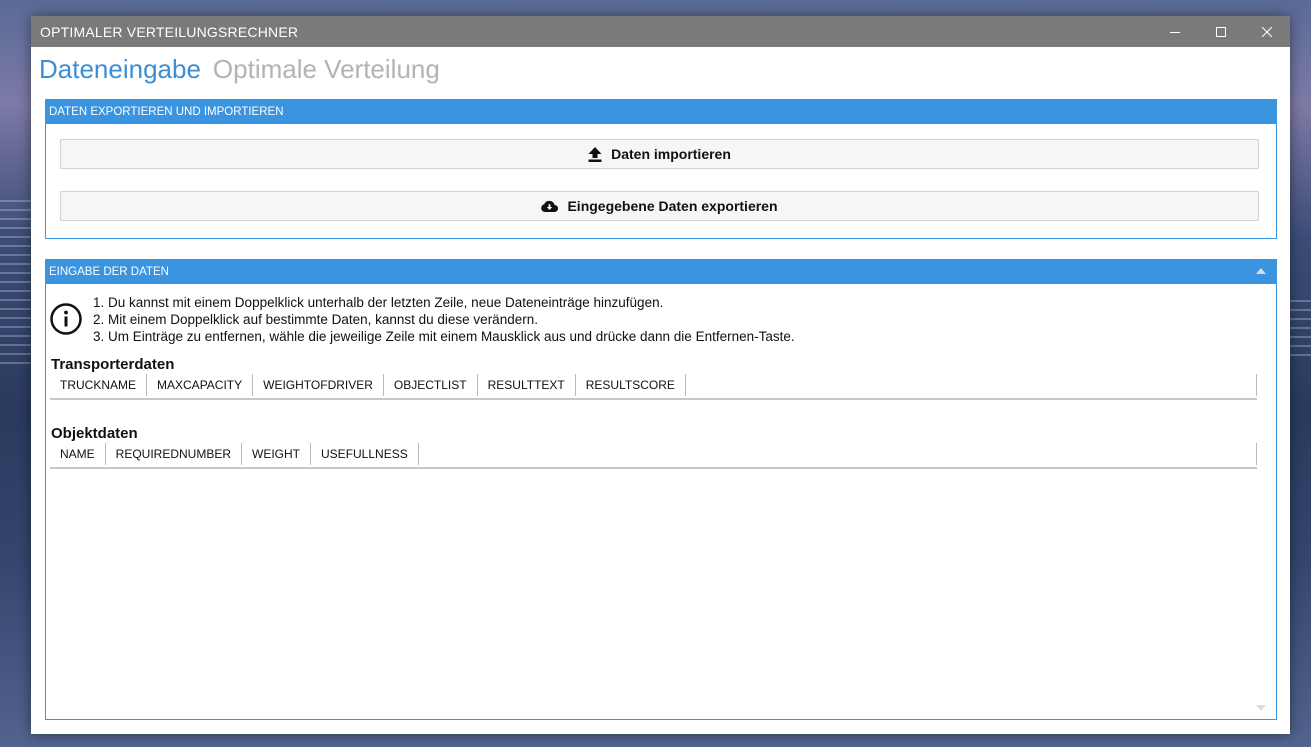  Describe the element at coordinates (661, 271) in the screenshot. I see `data-input-panel-header: EINGABE DER DATEN` at that location.